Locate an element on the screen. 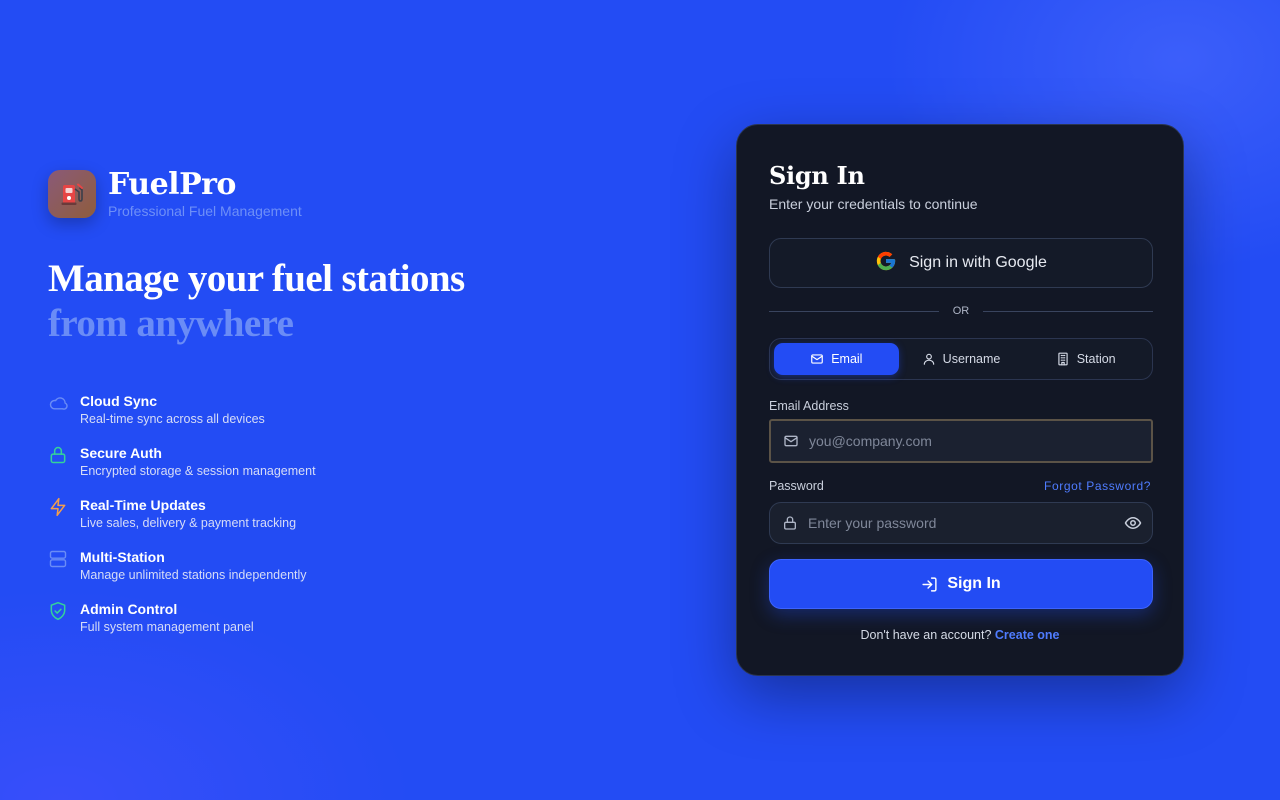 Image resolution: width=1280 pixels, height=800 pixels. card-title: Sign In is located at coordinates (817, 175).